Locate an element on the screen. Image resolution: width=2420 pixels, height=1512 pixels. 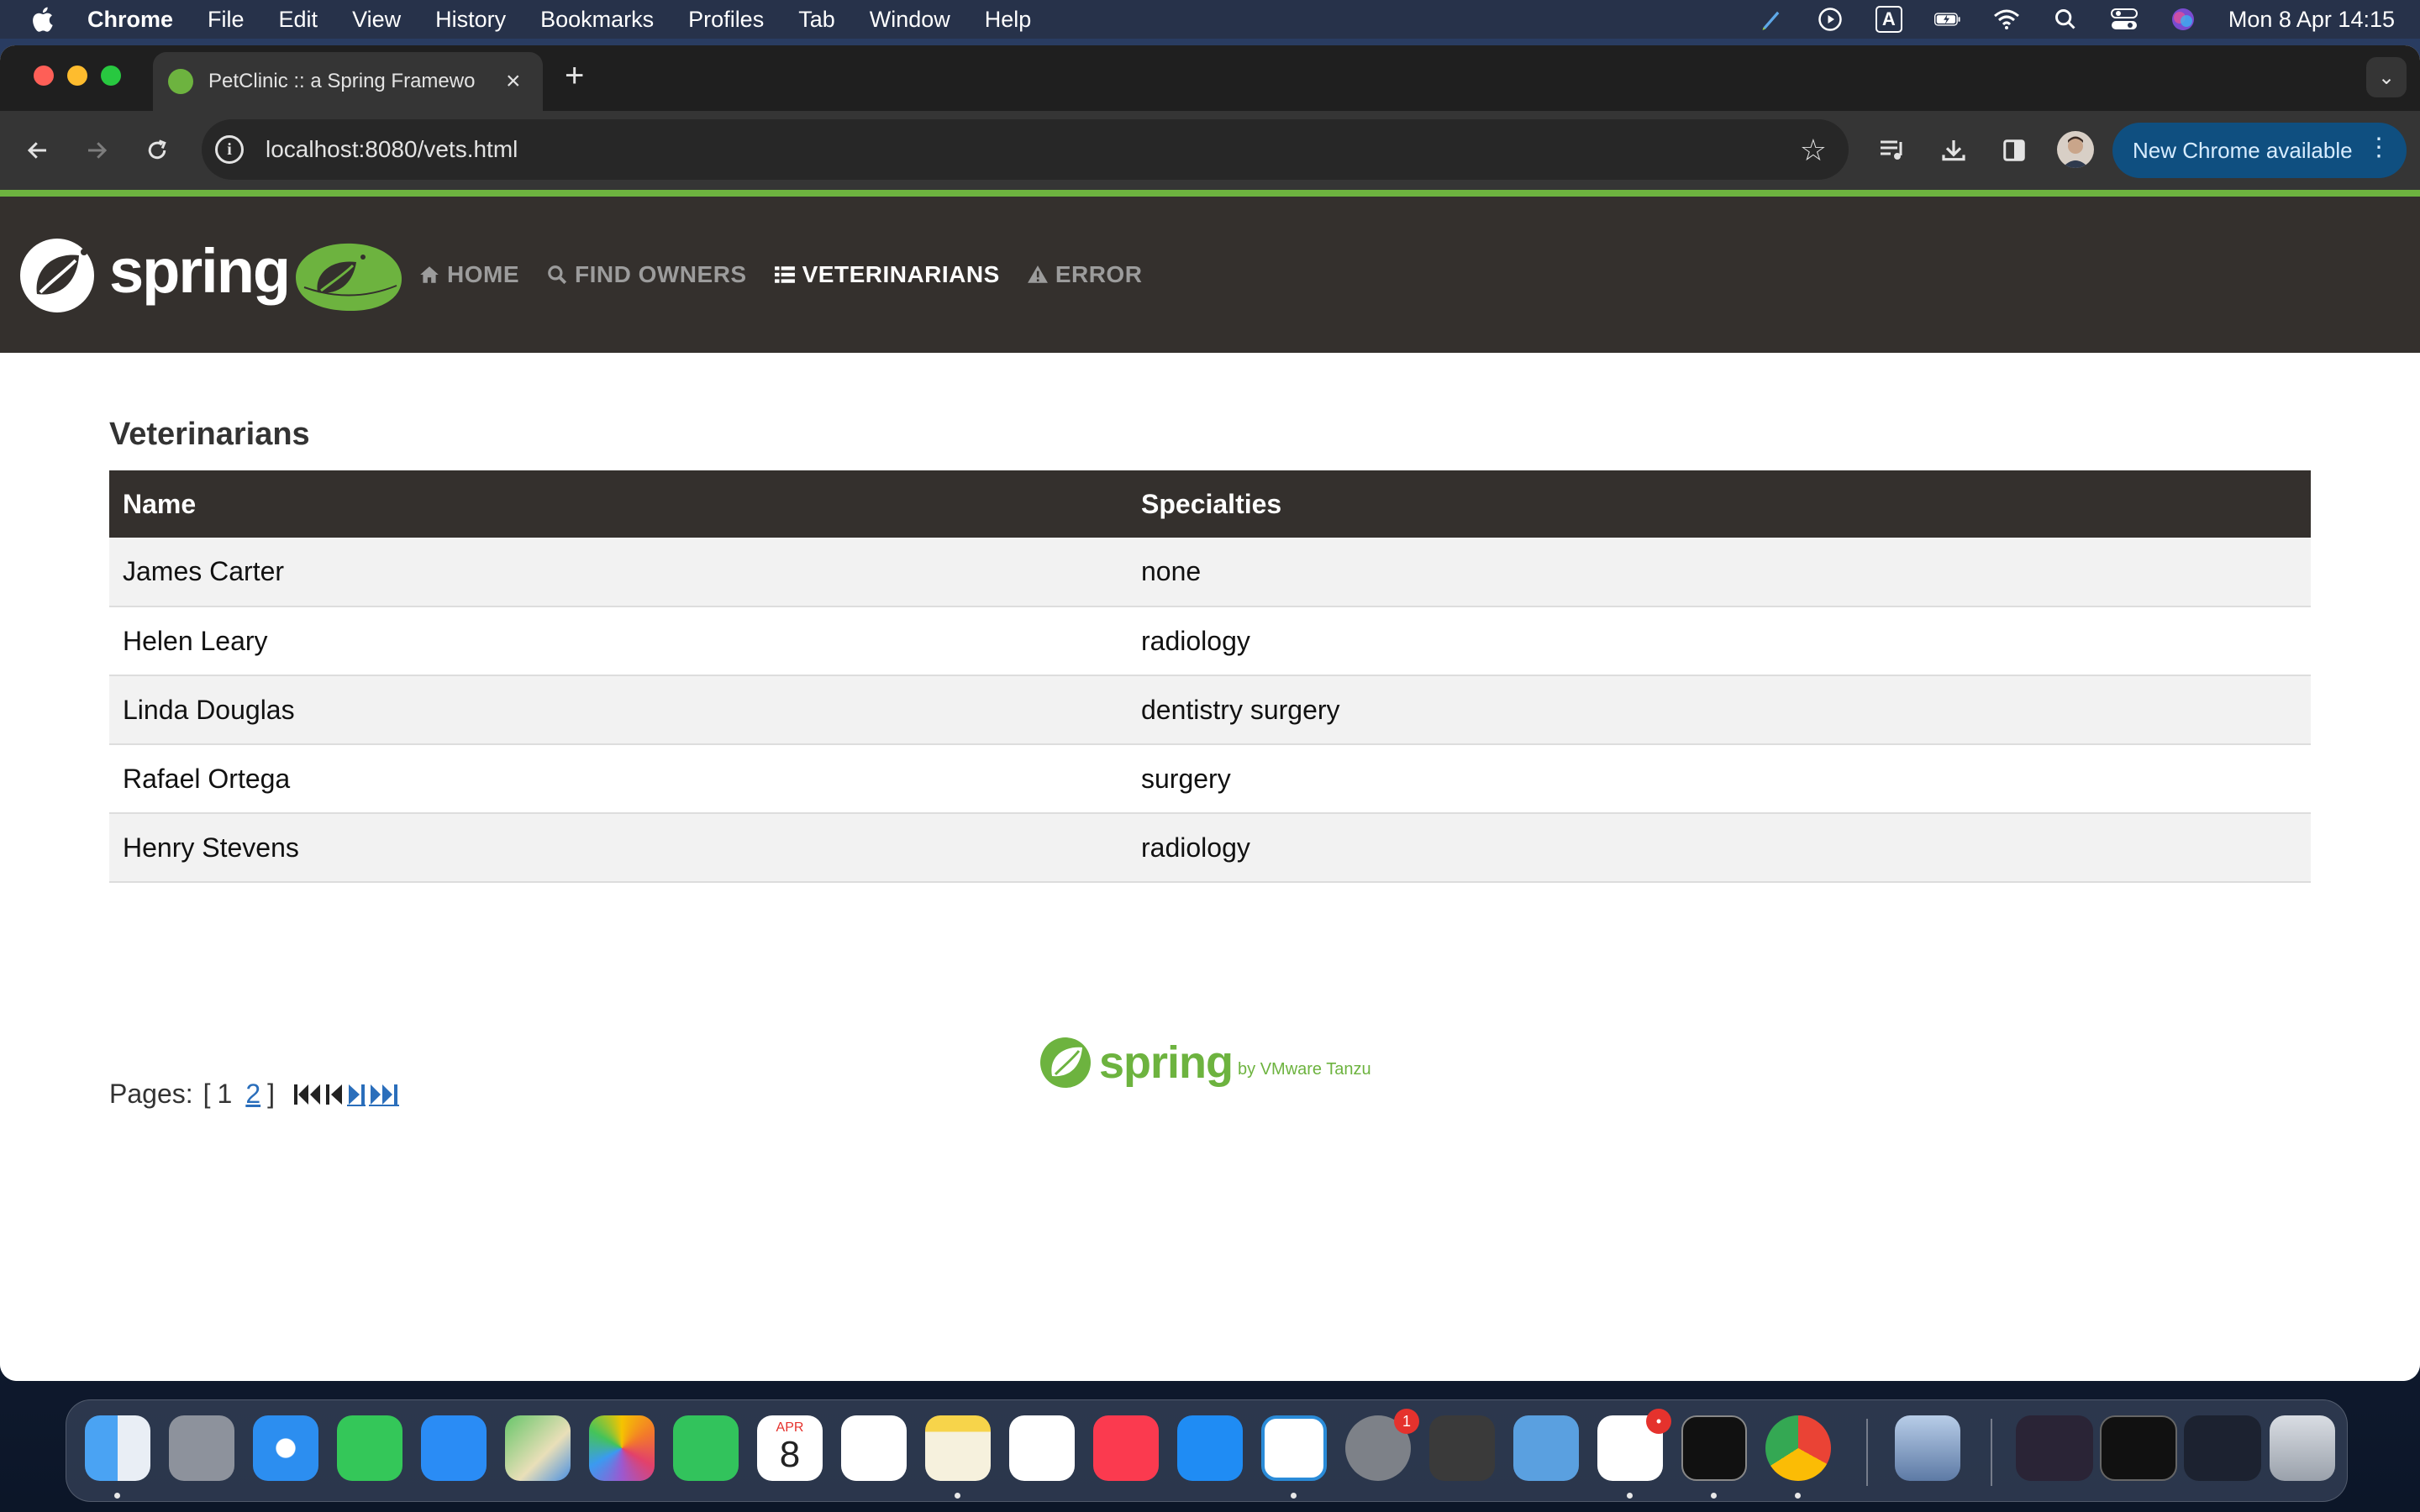
nav-home: HOME is located at coordinates (468, 274).